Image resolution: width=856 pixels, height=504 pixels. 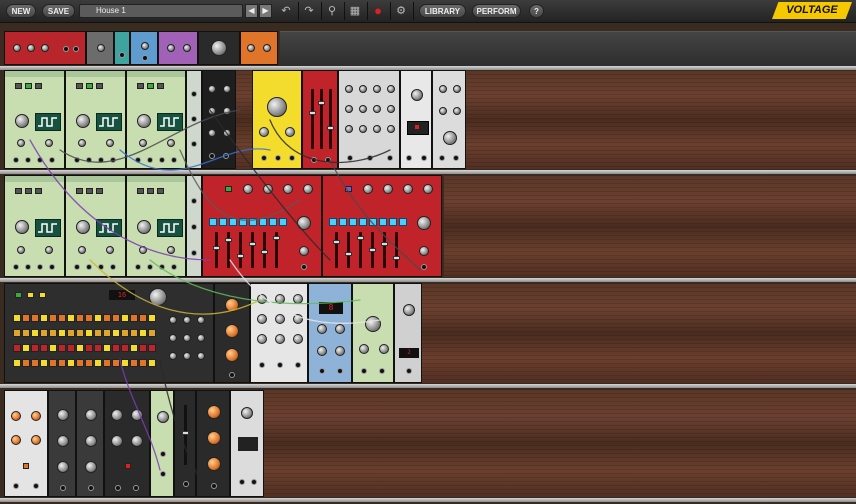 I want to click on cutoff-knob, so click(x=277, y=107).